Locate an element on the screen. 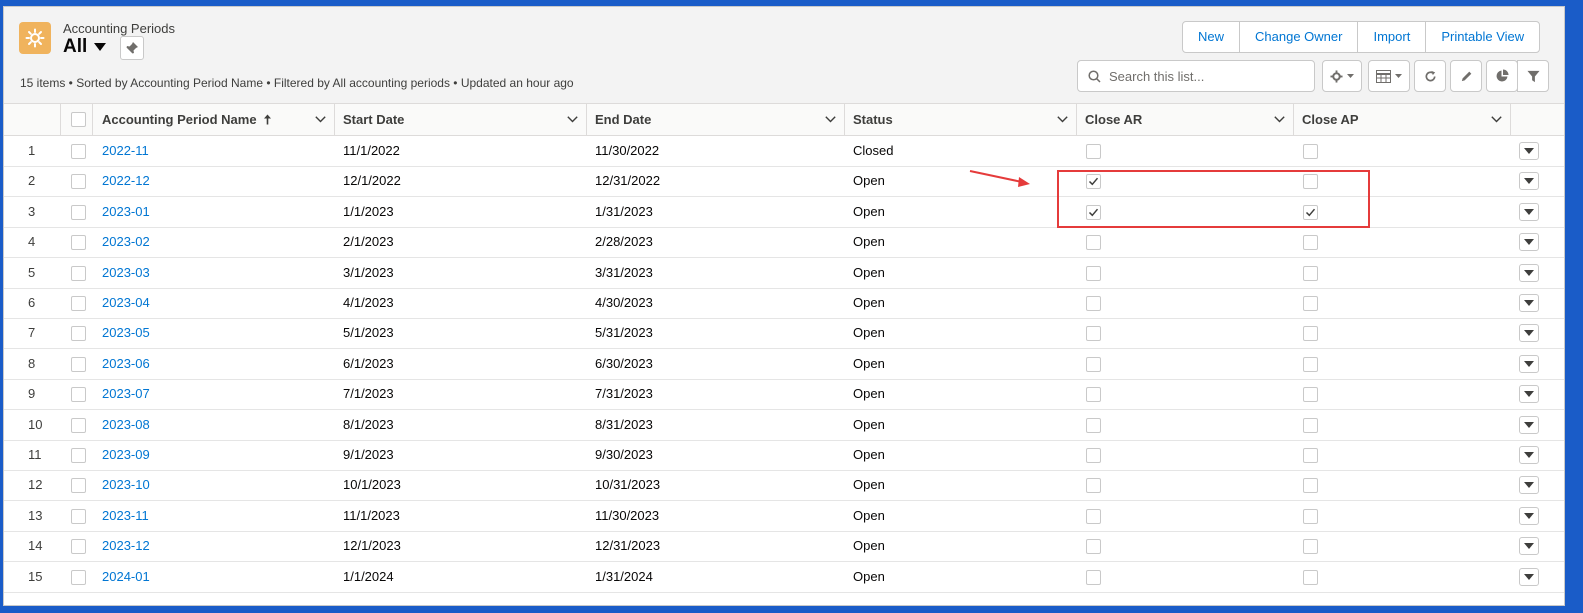 The height and width of the screenshot is (613, 1583). accounting-period-link: 2023-01 is located at coordinates (126, 212).